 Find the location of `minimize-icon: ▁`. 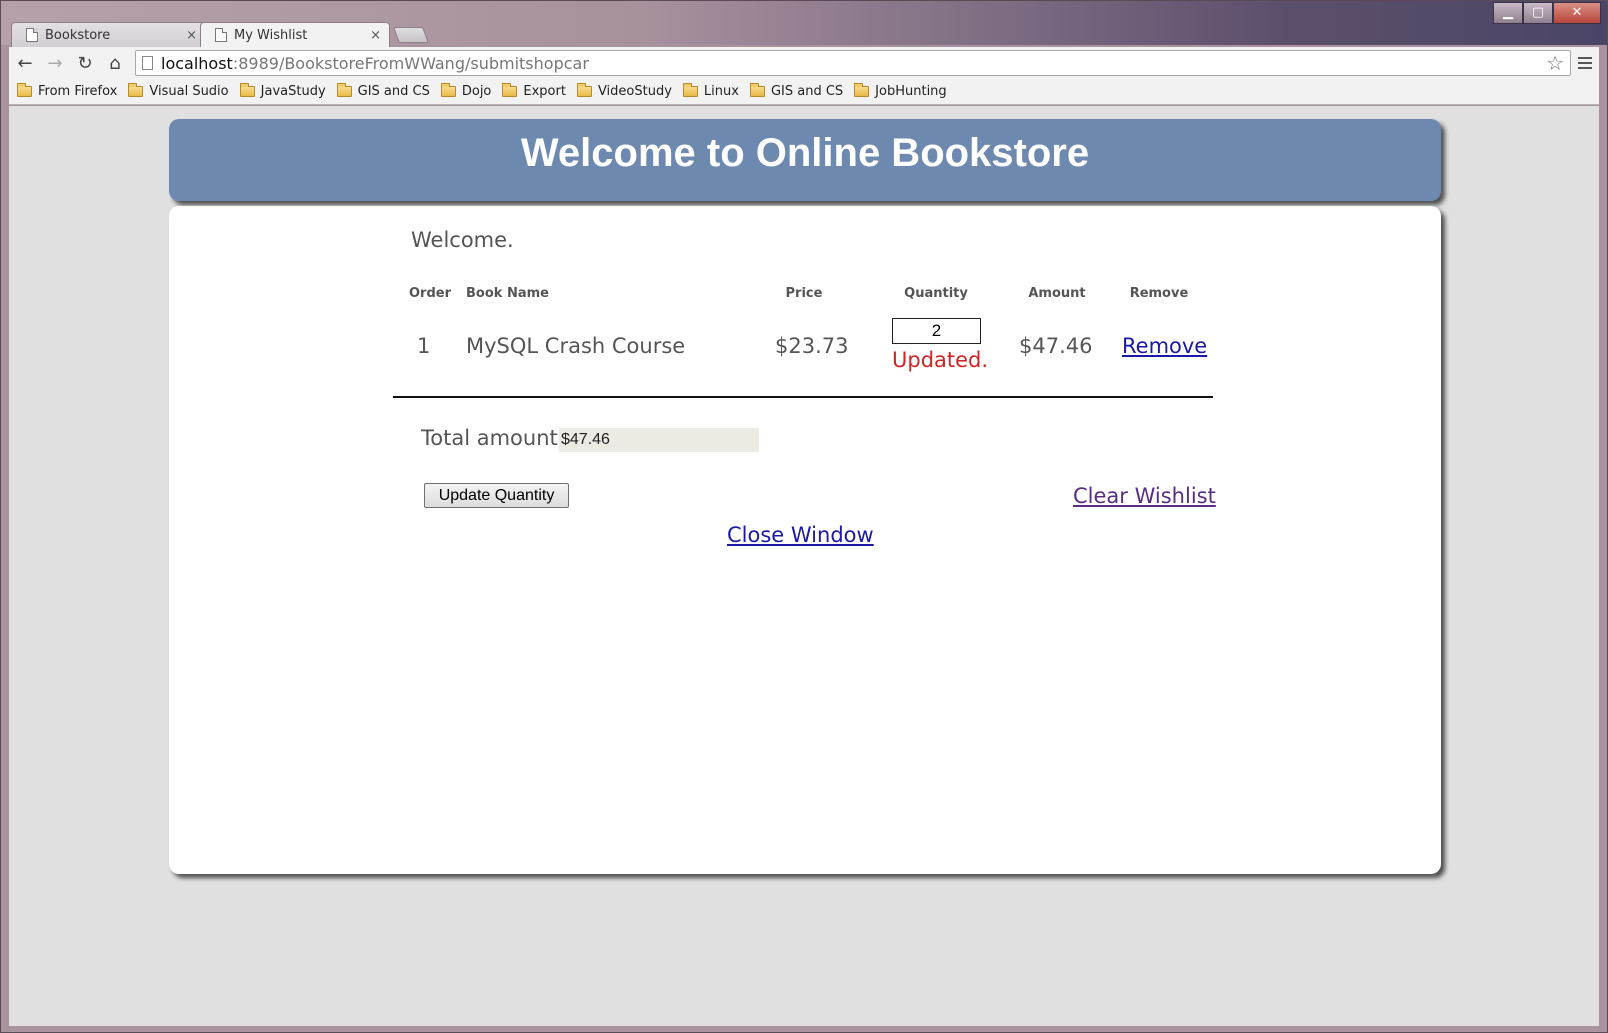

minimize-icon: ▁ is located at coordinates (1508, 13).